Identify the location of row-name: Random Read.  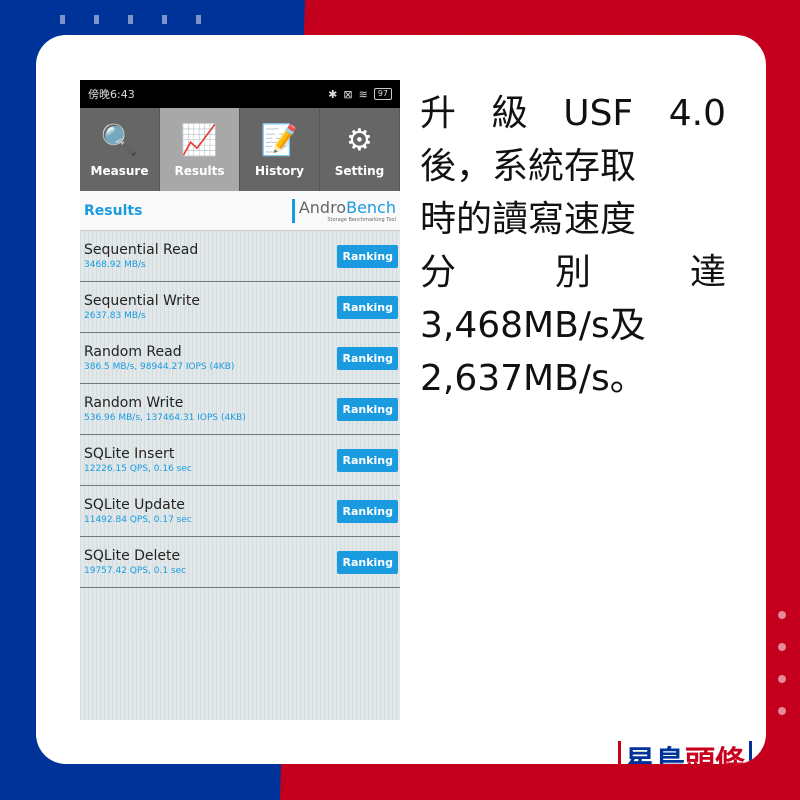
(133, 352).